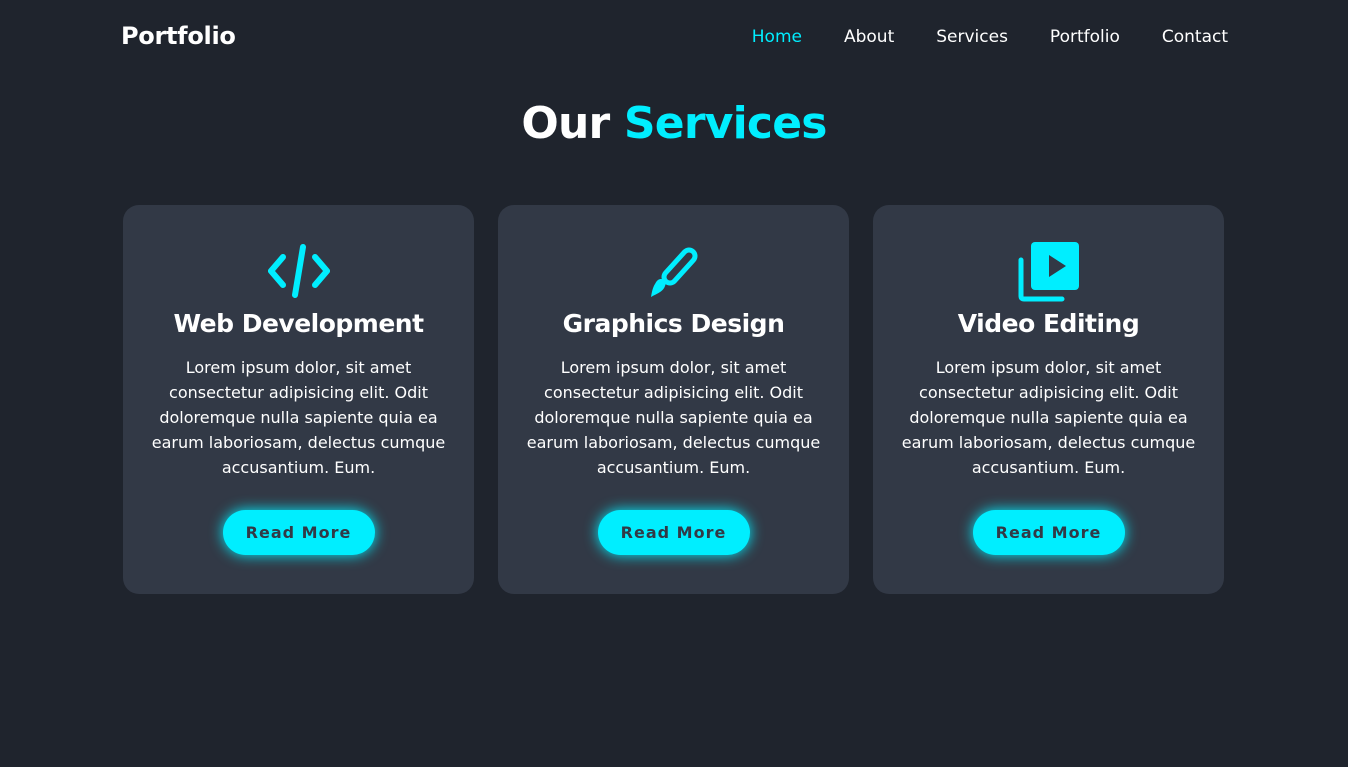 This screenshot has height=767, width=1348. Describe the element at coordinates (972, 37) in the screenshot. I see `nav-services-link: Services` at that location.